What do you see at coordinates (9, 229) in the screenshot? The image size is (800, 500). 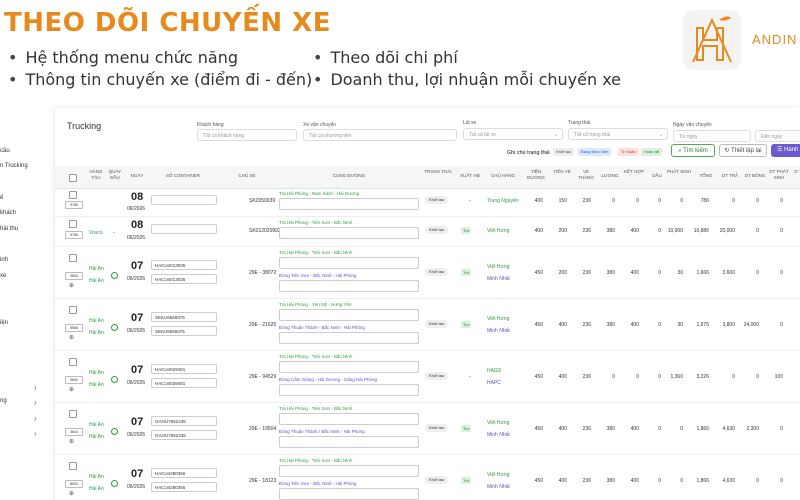 I see `sidebar-item: hải thu` at bounding box center [9, 229].